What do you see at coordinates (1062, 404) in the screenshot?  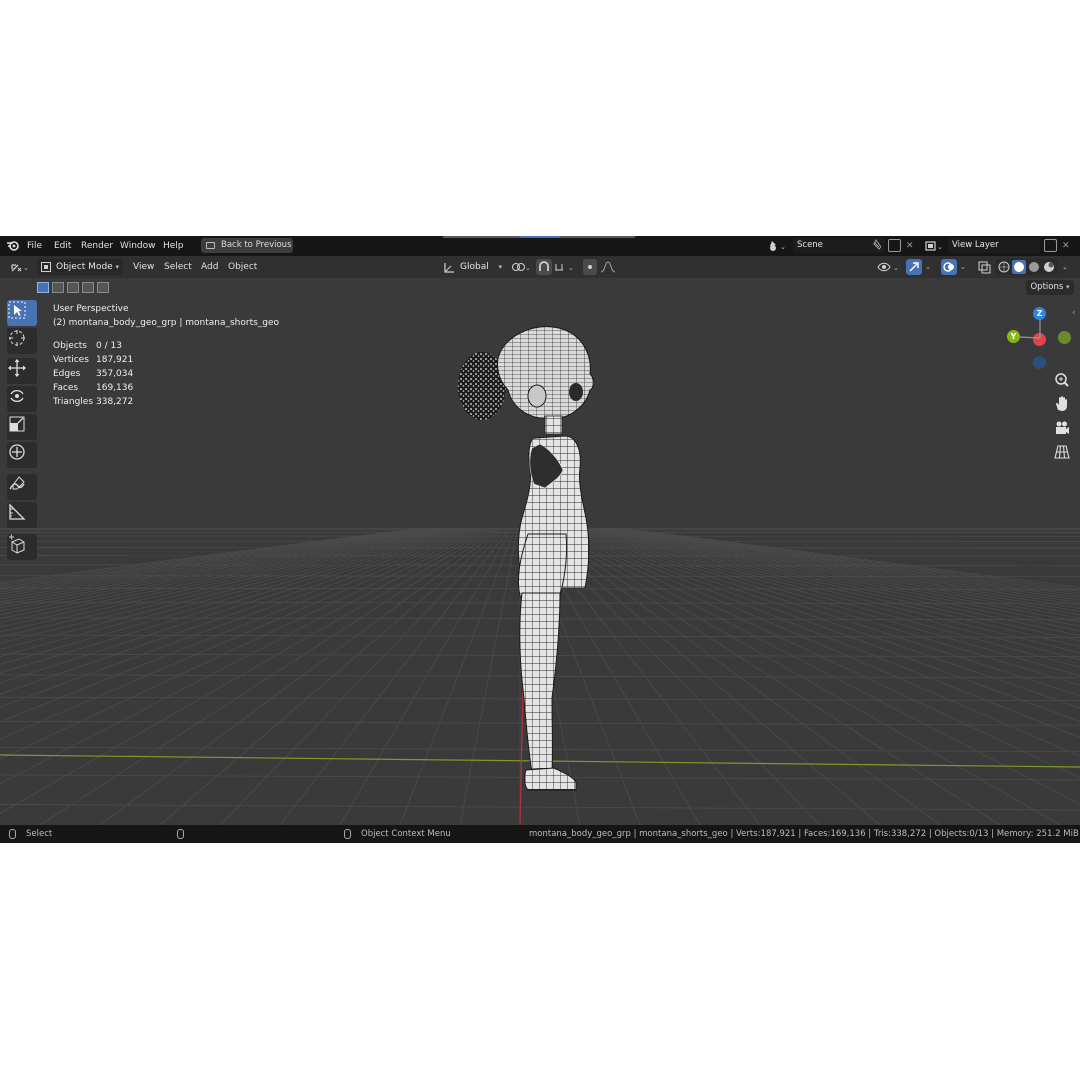 I see `pan-hand-icon` at bounding box center [1062, 404].